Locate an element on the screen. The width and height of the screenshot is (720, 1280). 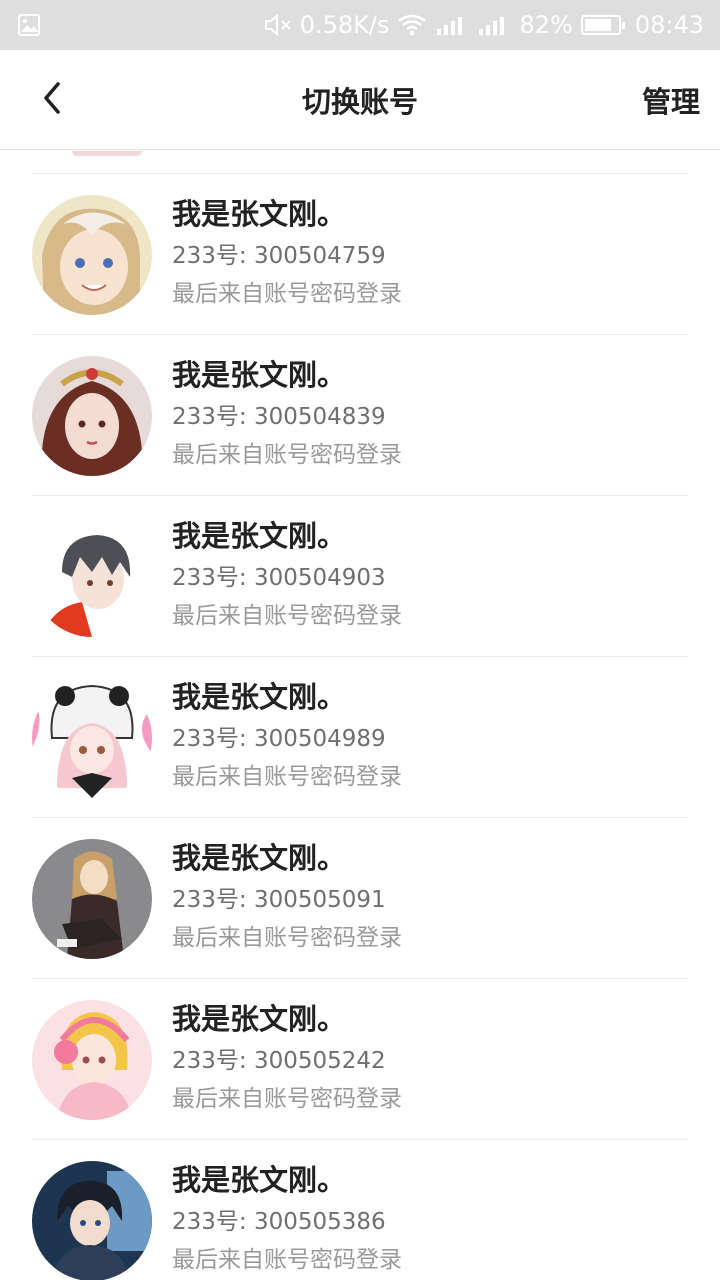
image-icon is located at coordinates (29, 25).